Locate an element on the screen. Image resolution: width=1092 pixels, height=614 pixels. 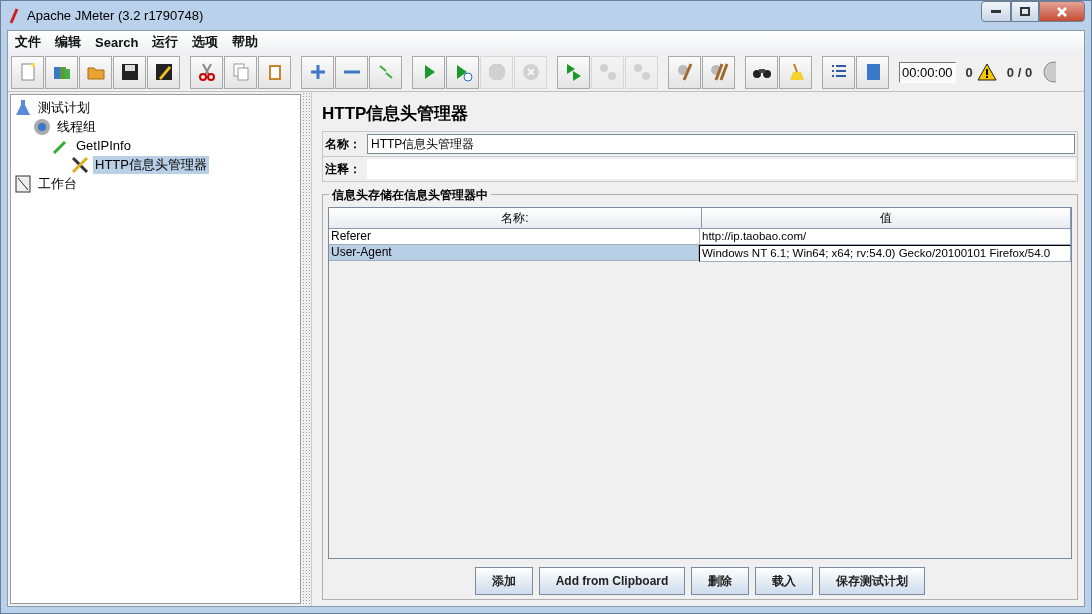
close-button is located at coordinates (1062, 11).